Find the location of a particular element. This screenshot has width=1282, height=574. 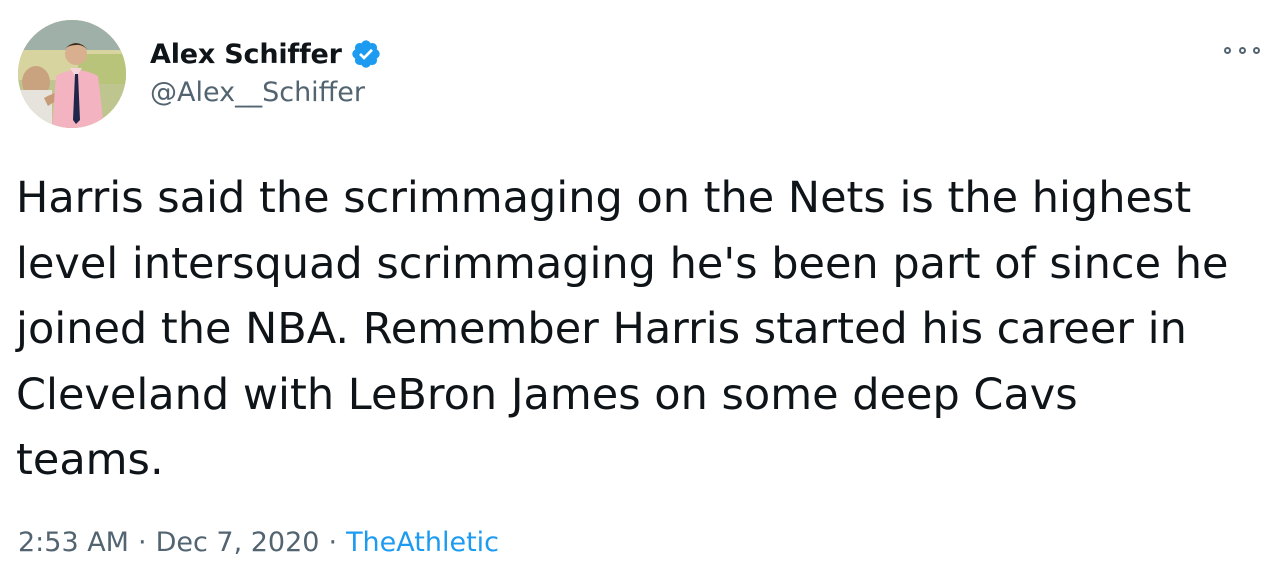

author-display-name: Alex Schiffer is located at coordinates (246, 54).